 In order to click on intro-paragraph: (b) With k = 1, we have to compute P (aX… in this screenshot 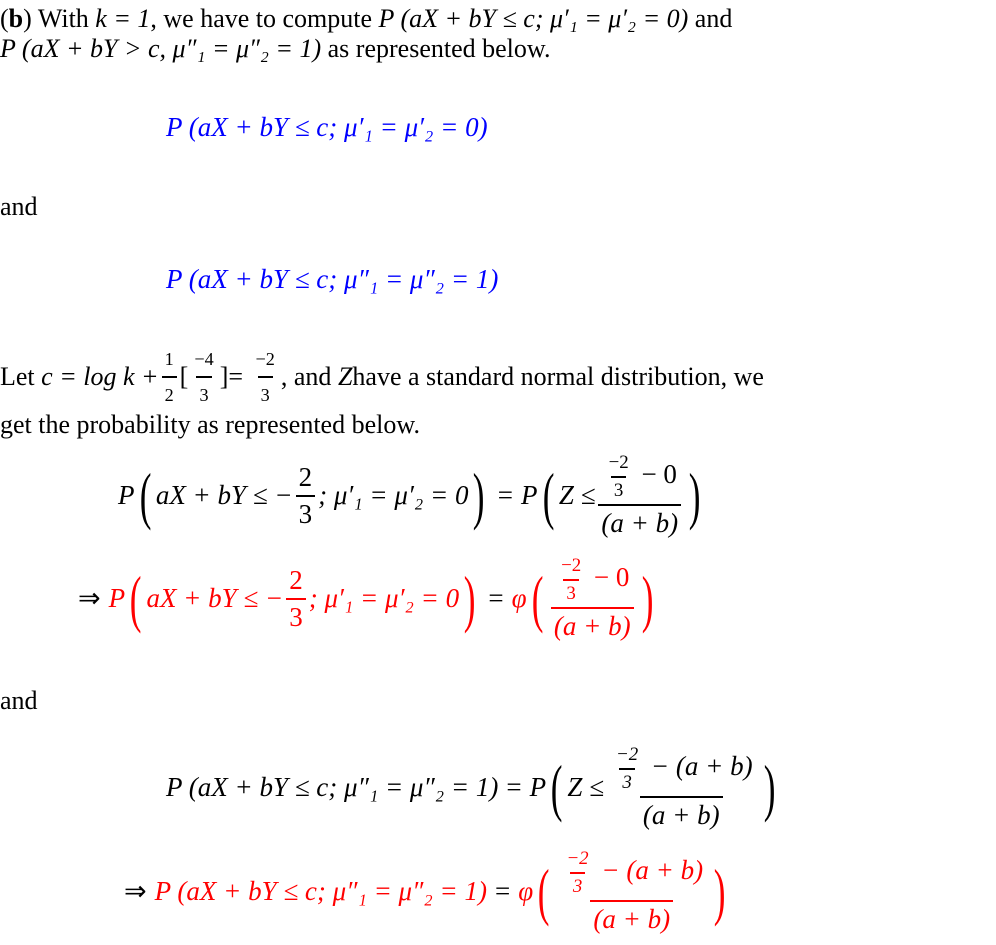, I will do `click(498, 34)`.